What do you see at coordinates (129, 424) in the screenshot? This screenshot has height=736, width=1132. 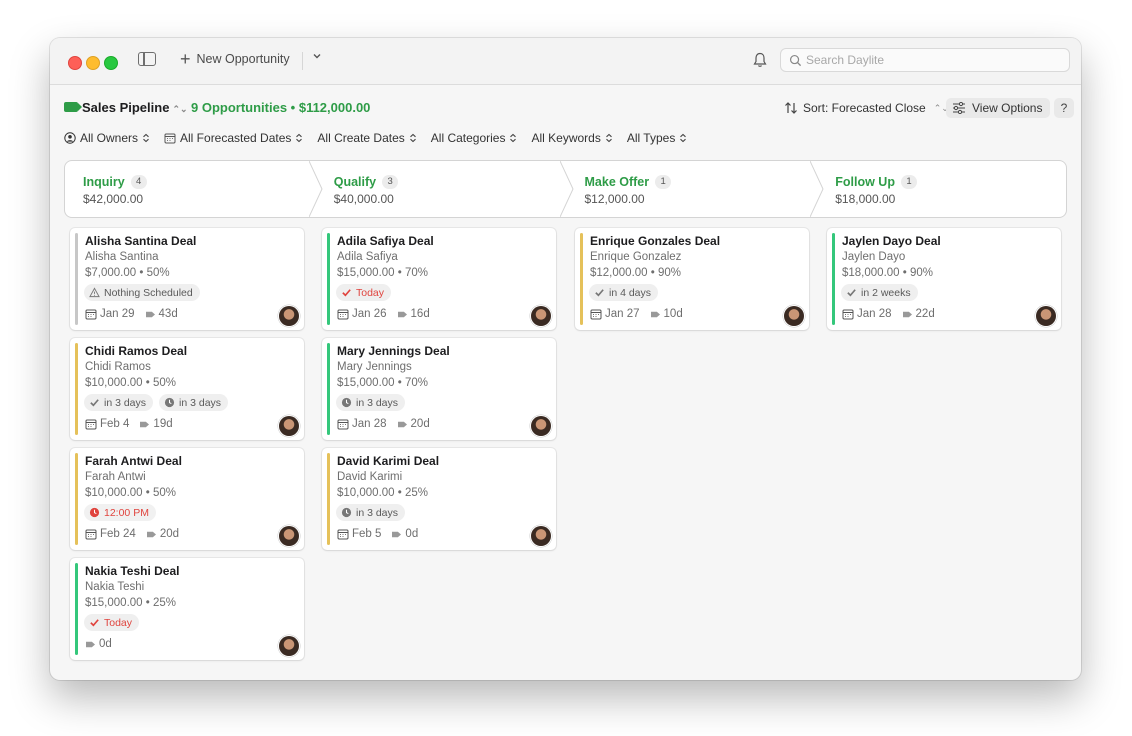 I see `card-meta: Feb 4 19d` at bounding box center [129, 424].